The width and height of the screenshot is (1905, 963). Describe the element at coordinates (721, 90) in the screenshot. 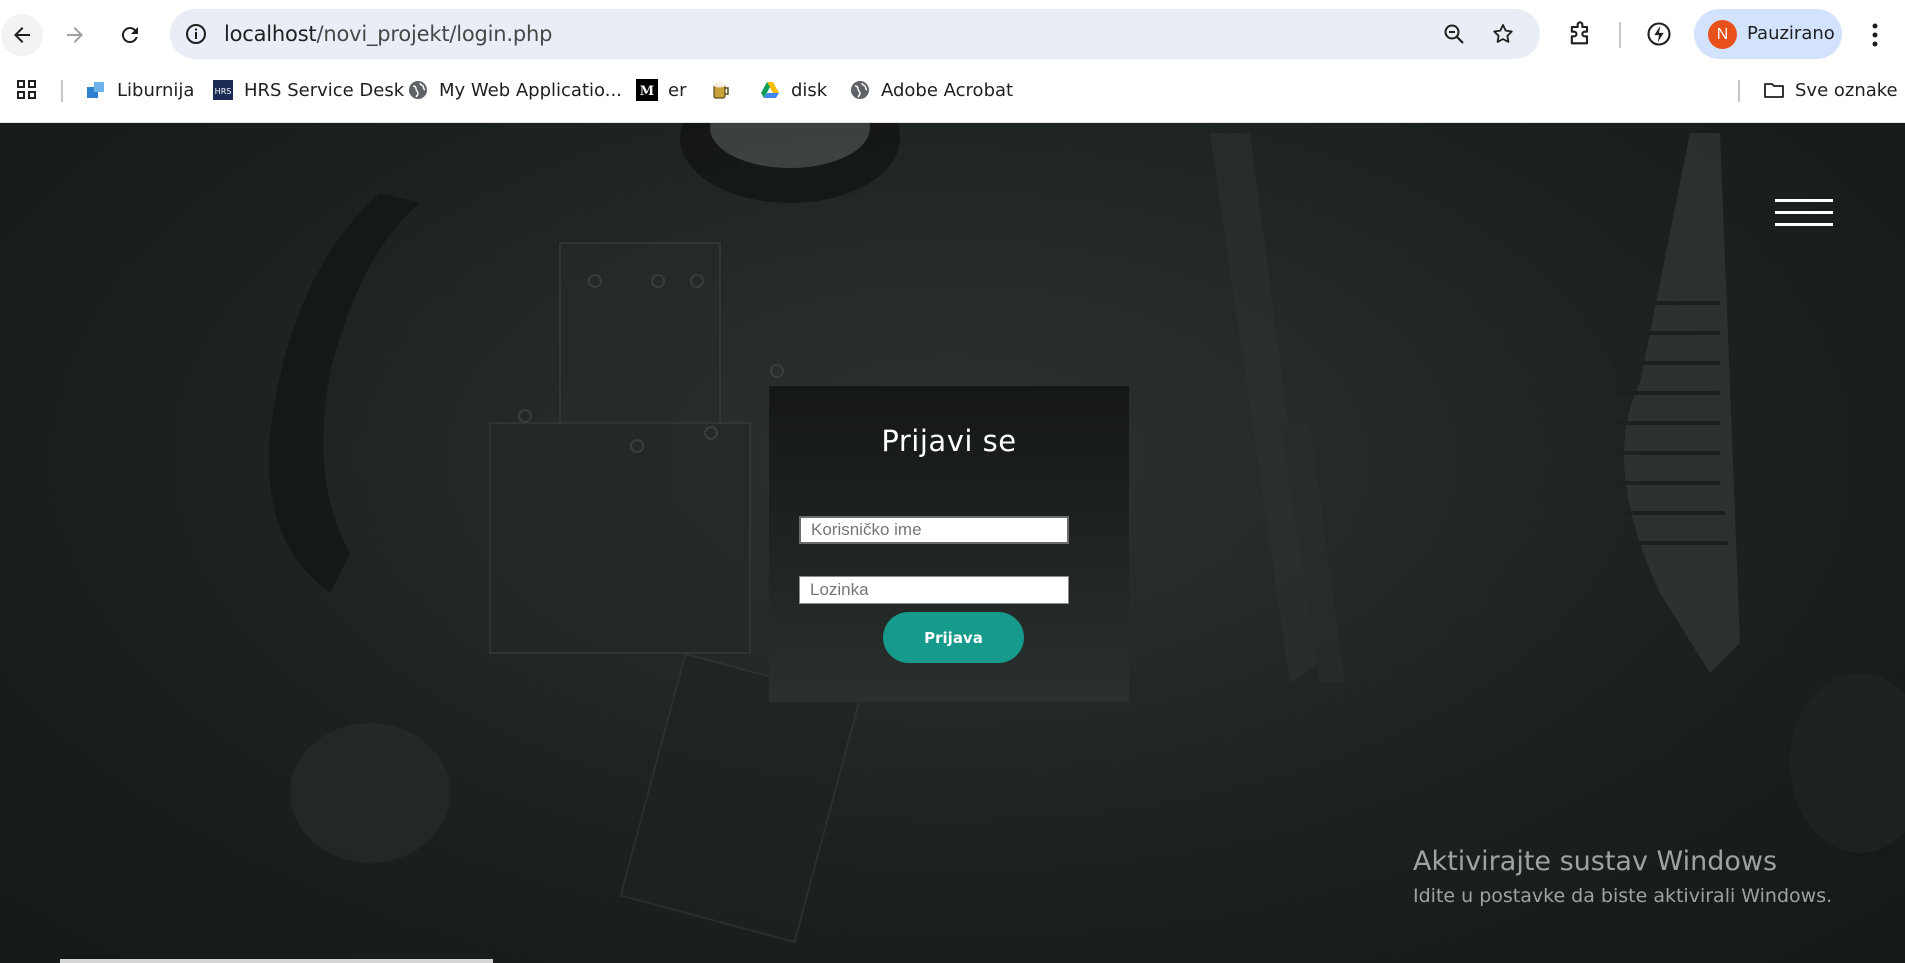

I see `beer-icon` at that location.